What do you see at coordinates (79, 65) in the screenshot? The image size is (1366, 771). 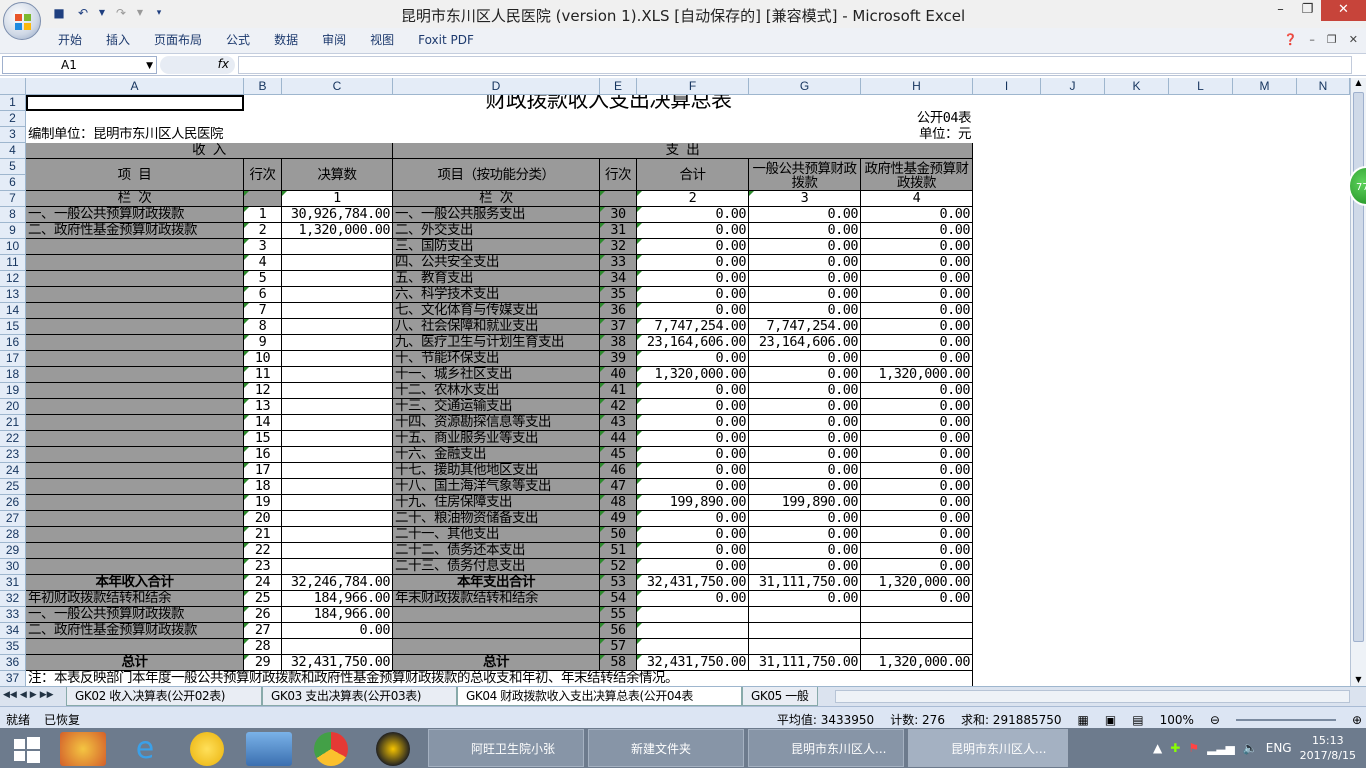 I see `name-box: A1 ▼` at bounding box center [79, 65].